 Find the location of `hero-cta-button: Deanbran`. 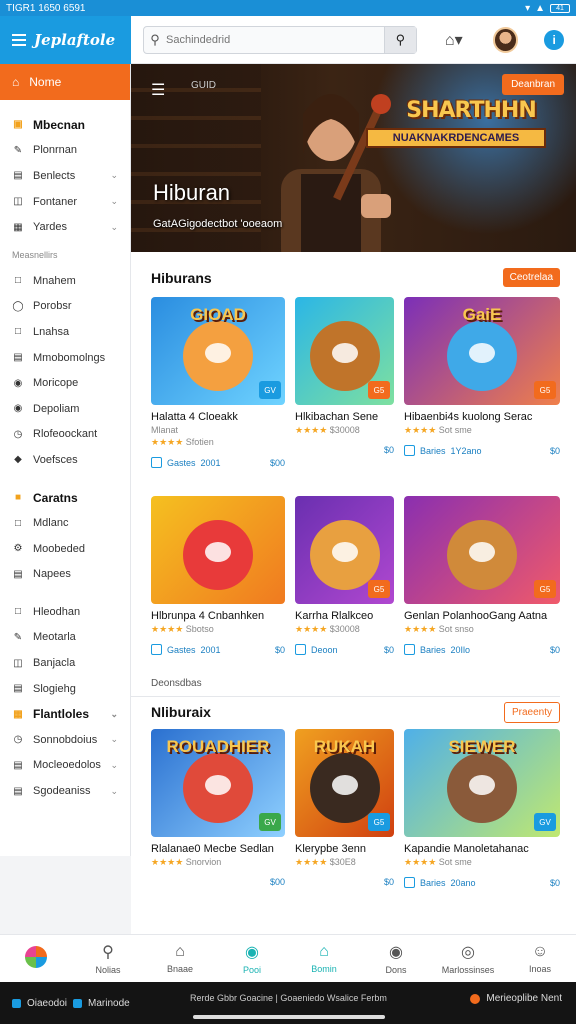

hero-cta-button: Deanbran is located at coordinates (533, 84).